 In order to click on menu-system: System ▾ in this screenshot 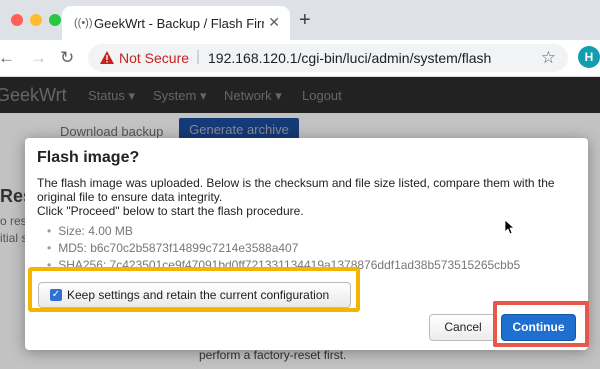, I will do `click(179, 96)`.